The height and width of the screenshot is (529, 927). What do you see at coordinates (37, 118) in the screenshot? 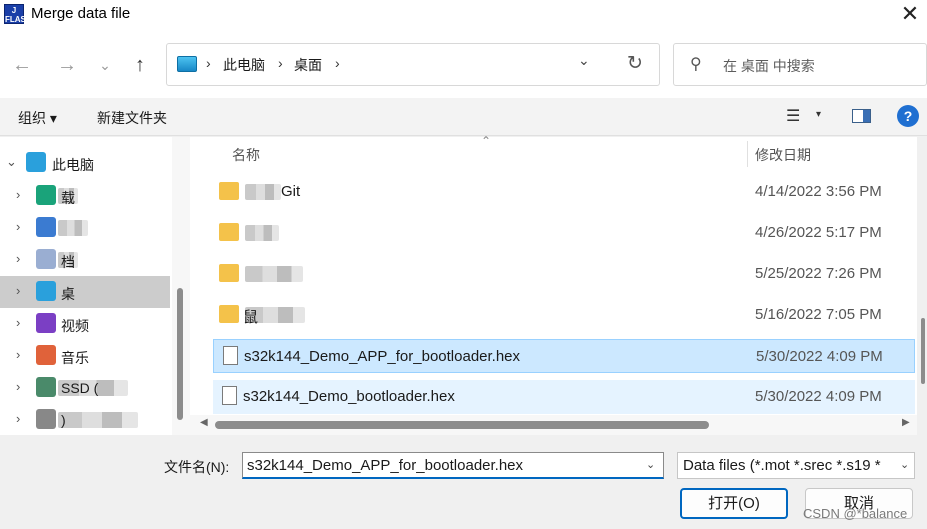
I see `organize-menu: 组织 ▾` at bounding box center [37, 118].